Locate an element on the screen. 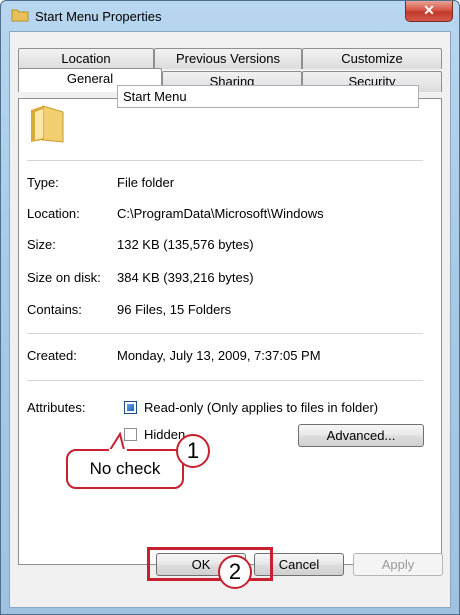 The image size is (460, 615). large-folder-icon is located at coordinates (47, 124).